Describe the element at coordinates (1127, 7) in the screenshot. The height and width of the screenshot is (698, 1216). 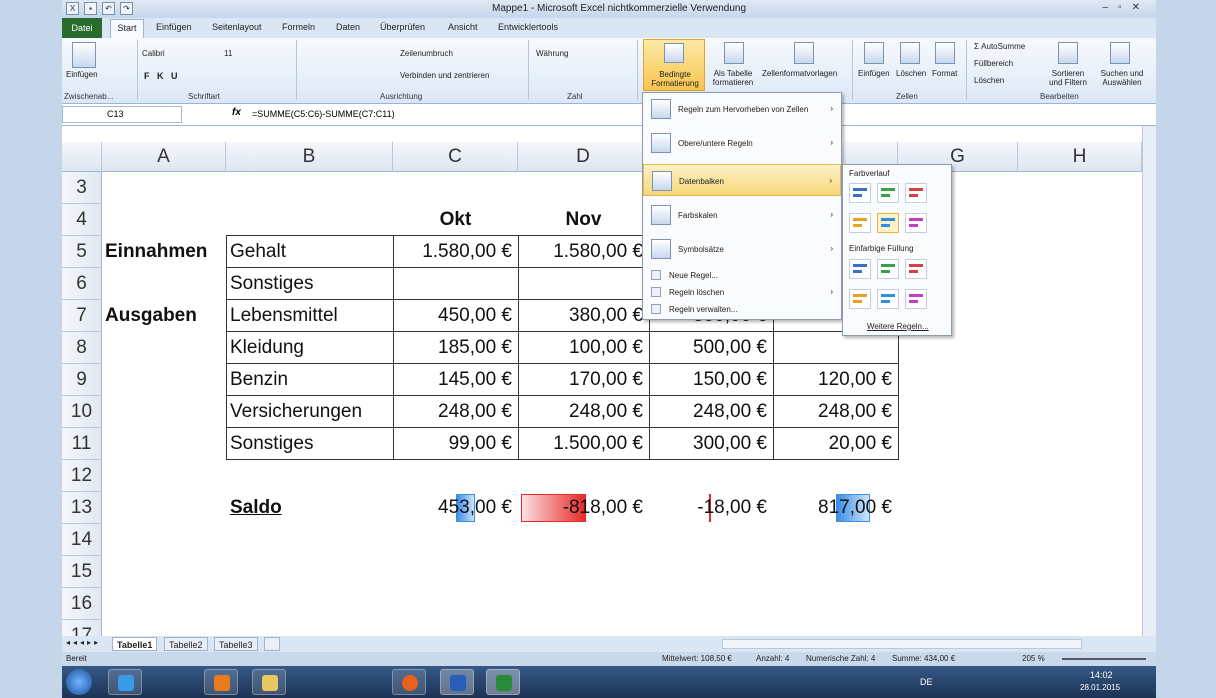
I see `window-controls: –▫✕` at that location.